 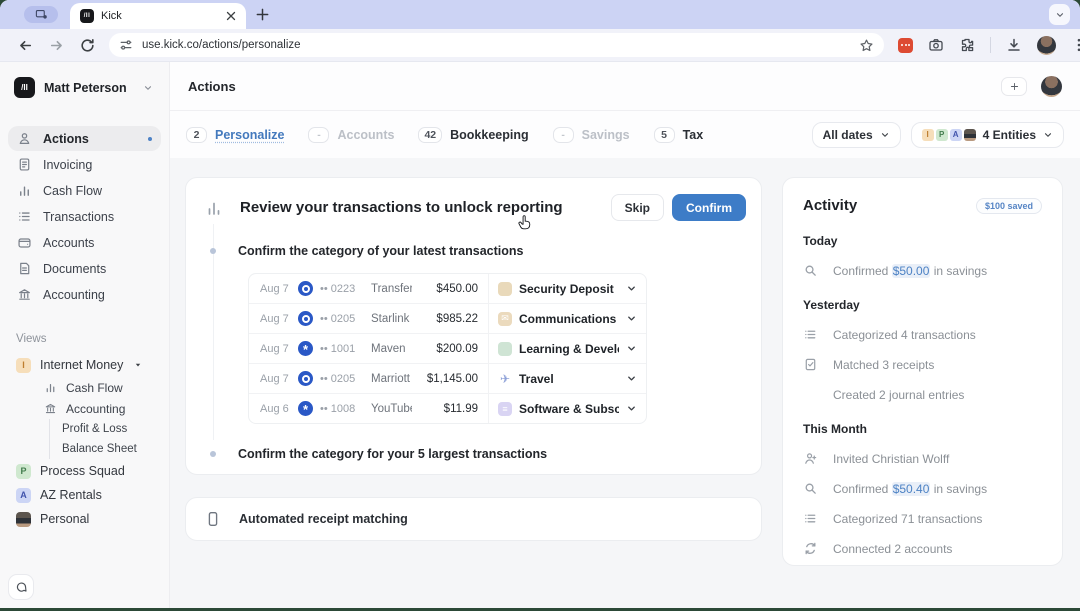 I want to click on view-balance-sheet: Balance Sheet, so click(x=109, y=449).